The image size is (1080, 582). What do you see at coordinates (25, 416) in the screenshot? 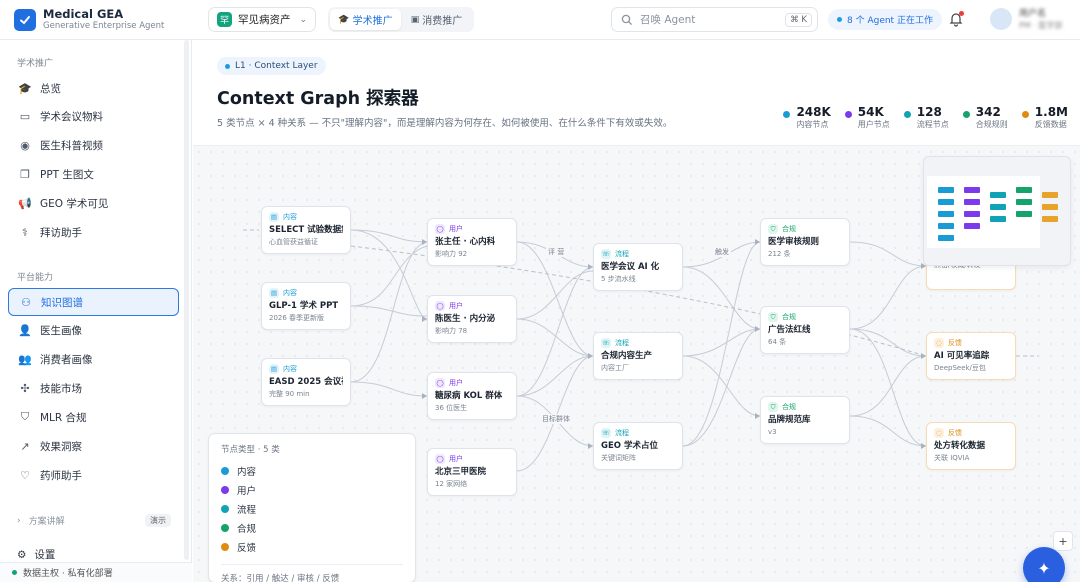
I see `shield-icon: ⛉` at bounding box center [25, 416].